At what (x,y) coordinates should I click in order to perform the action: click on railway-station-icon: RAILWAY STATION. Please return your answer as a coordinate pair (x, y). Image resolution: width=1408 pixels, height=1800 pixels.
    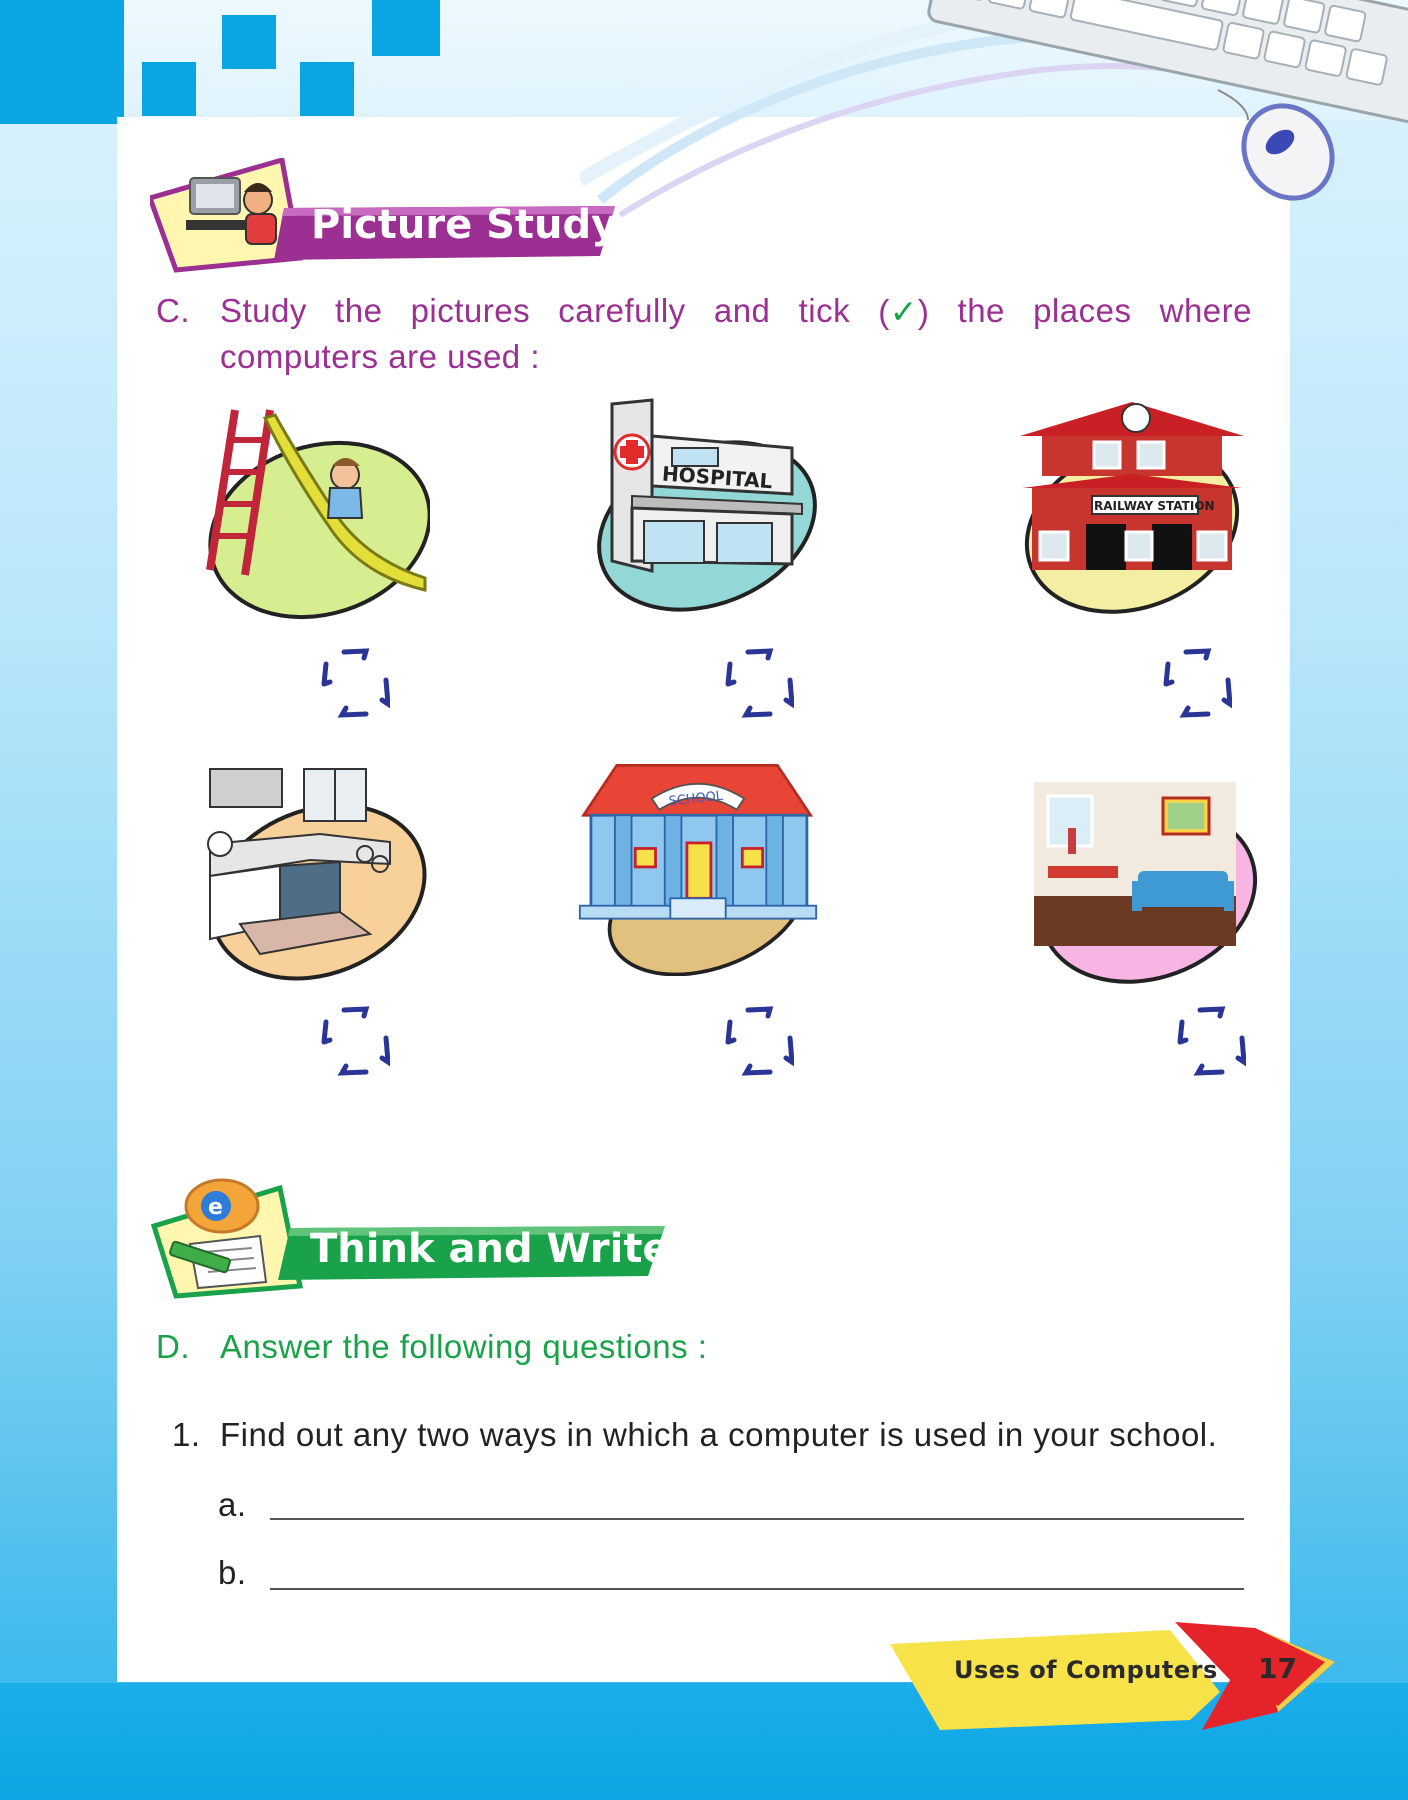
    Looking at the image, I should click on (1132, 508).